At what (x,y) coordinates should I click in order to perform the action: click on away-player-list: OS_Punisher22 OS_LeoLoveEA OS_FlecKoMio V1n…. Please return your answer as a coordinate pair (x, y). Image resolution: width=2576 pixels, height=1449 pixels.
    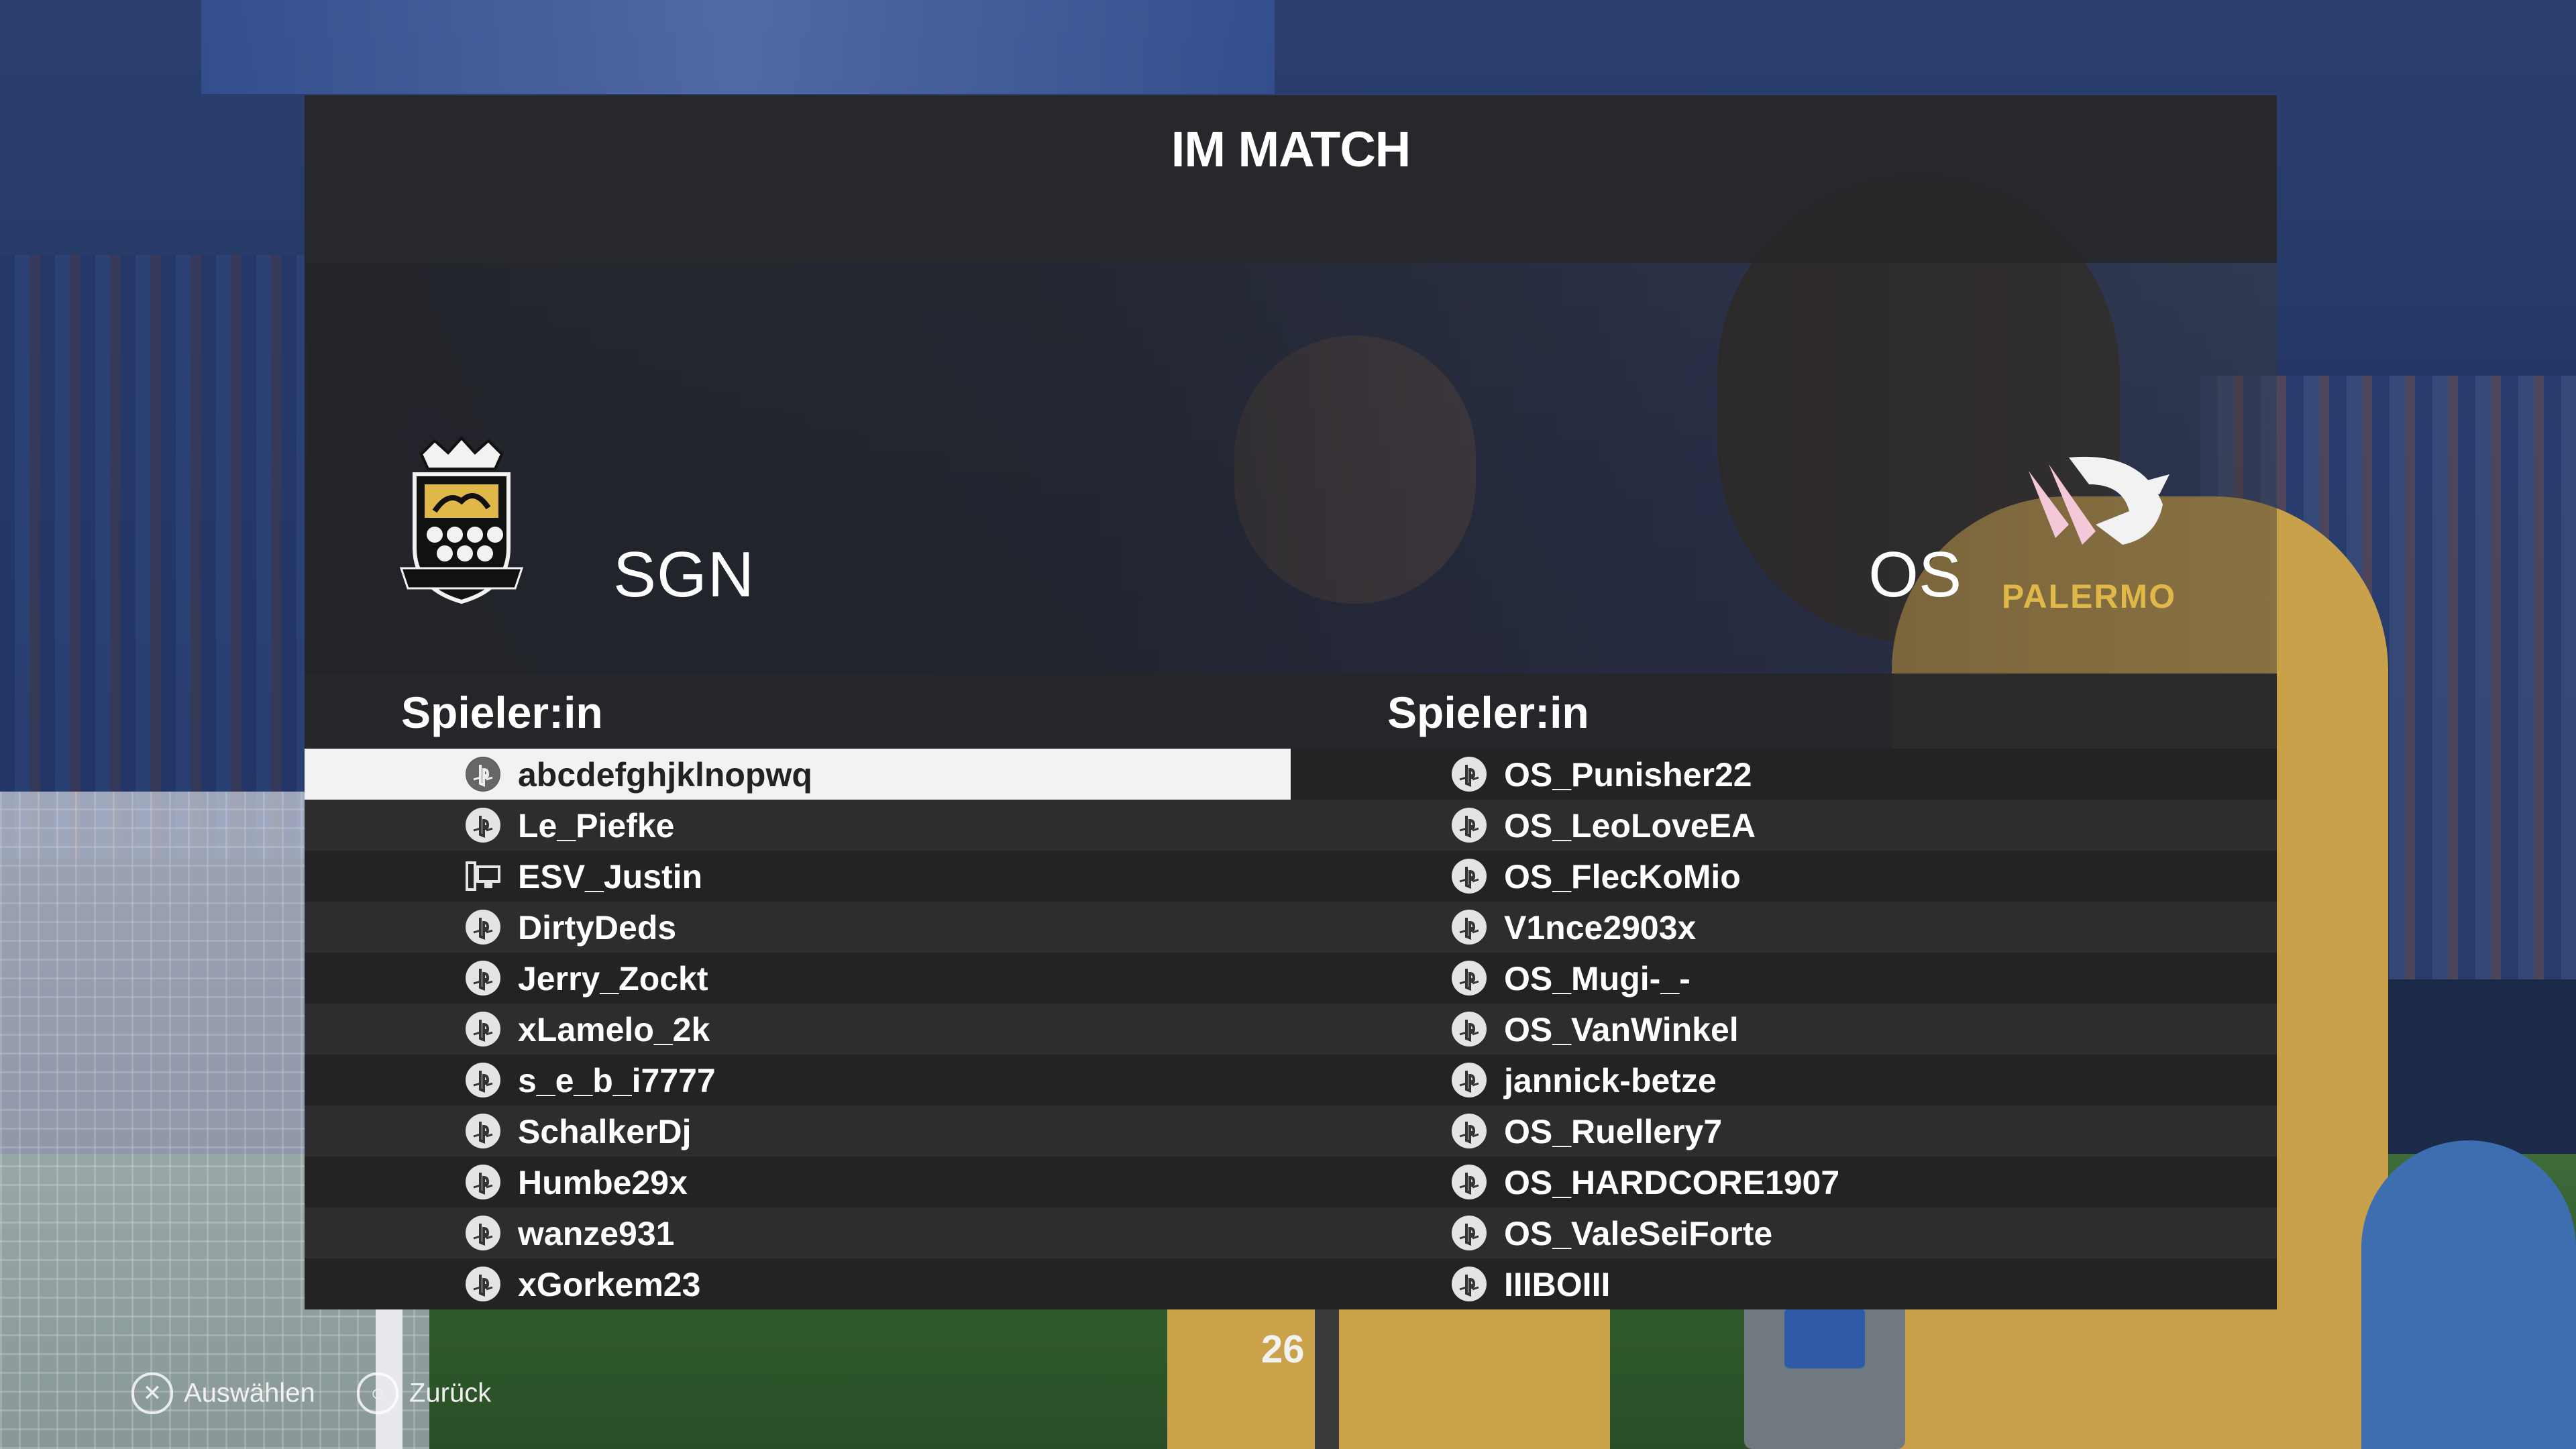
    Looking at the image, I should click on (1784, 1029).